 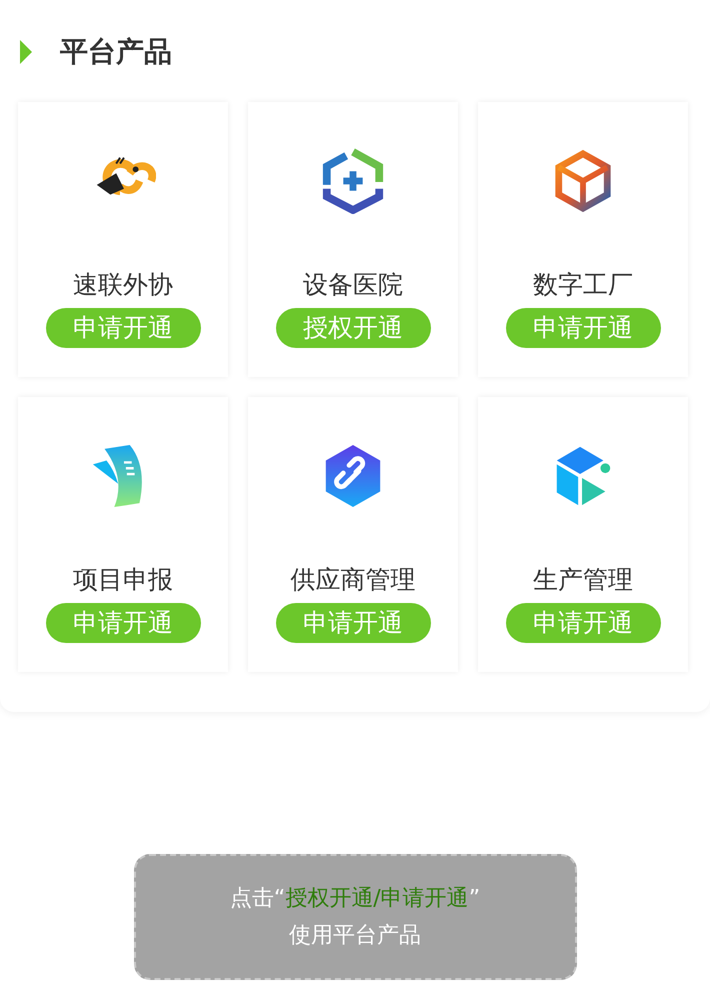 I want to click on product-name: 项目申报, so click(x=123, y=580).